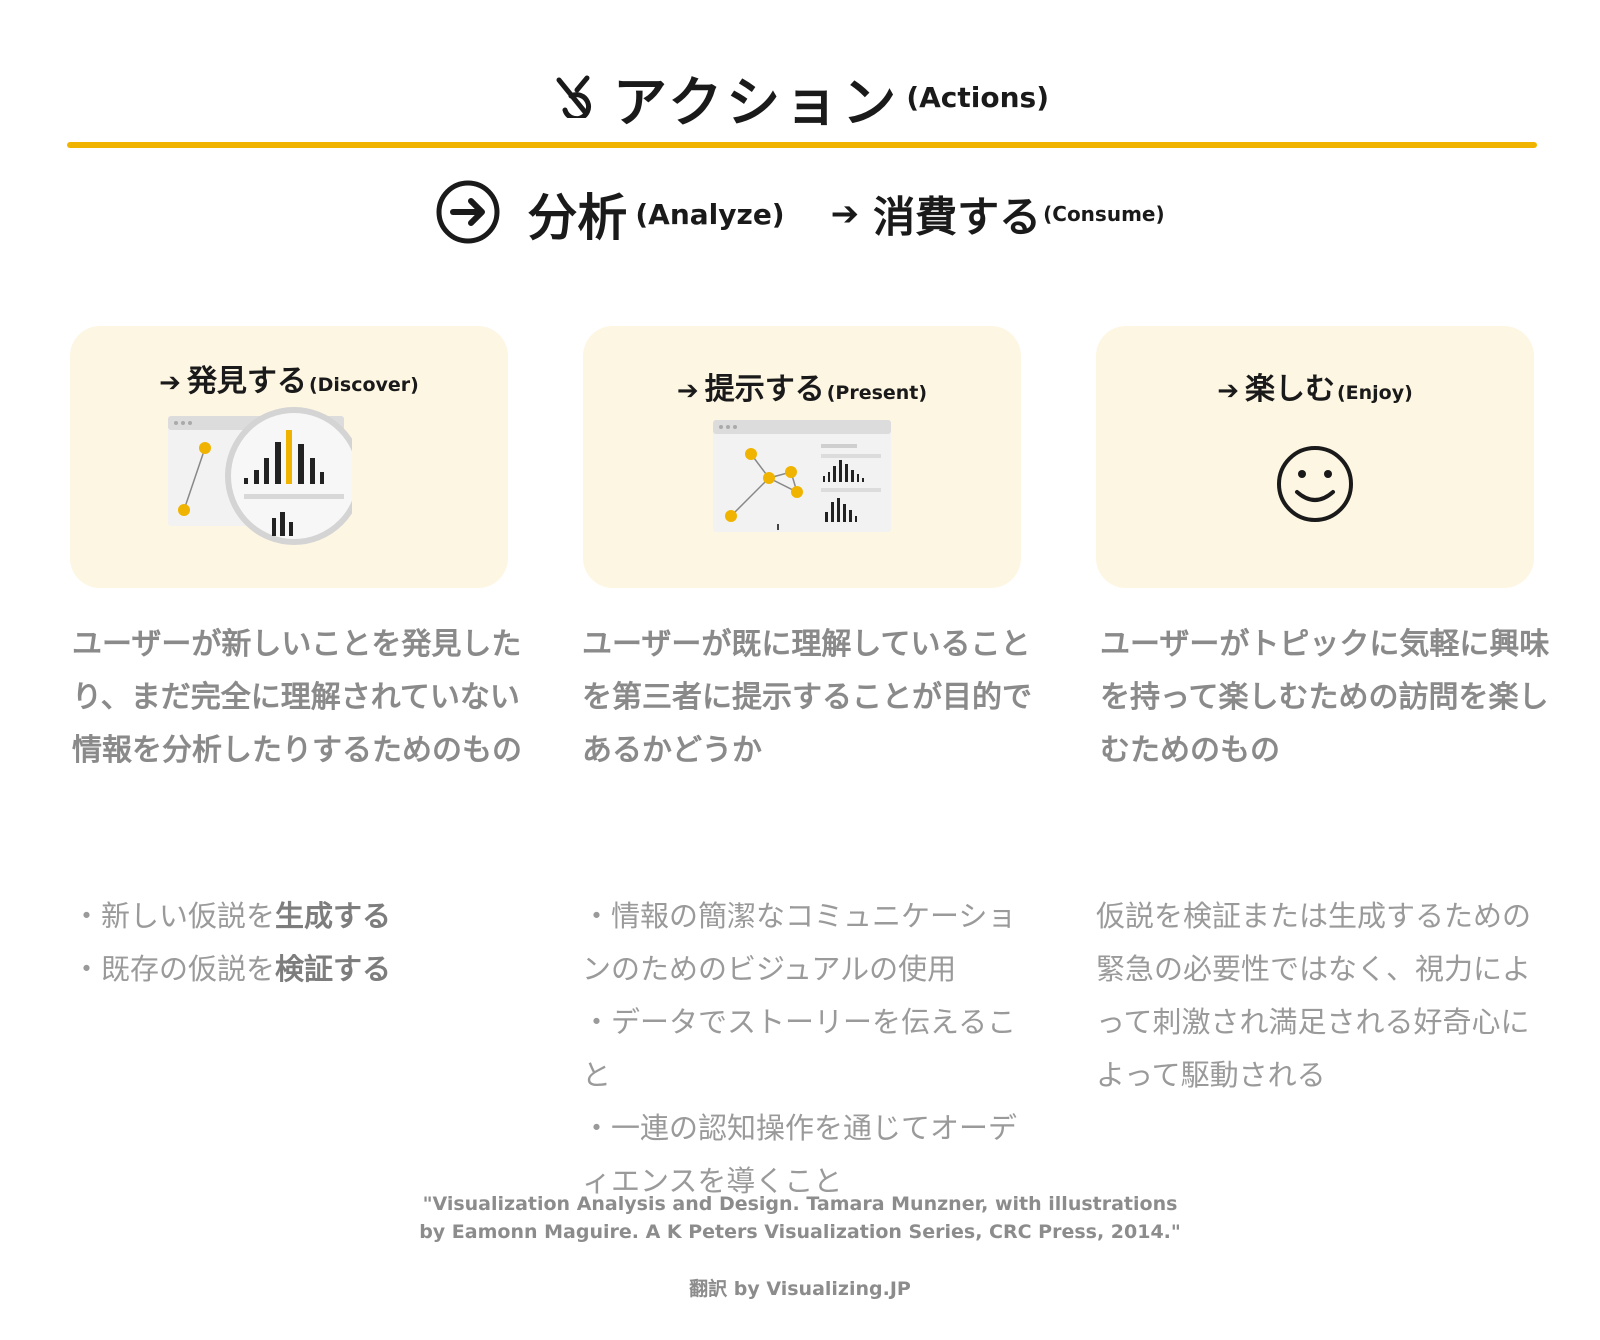 The image size is (1600, 1340). What do you see at coordinates (800, 1289) in the screenshot?
I see `translation-credit: 翻訳 by Visualizing.JP` at bounding box center [800, 1289].